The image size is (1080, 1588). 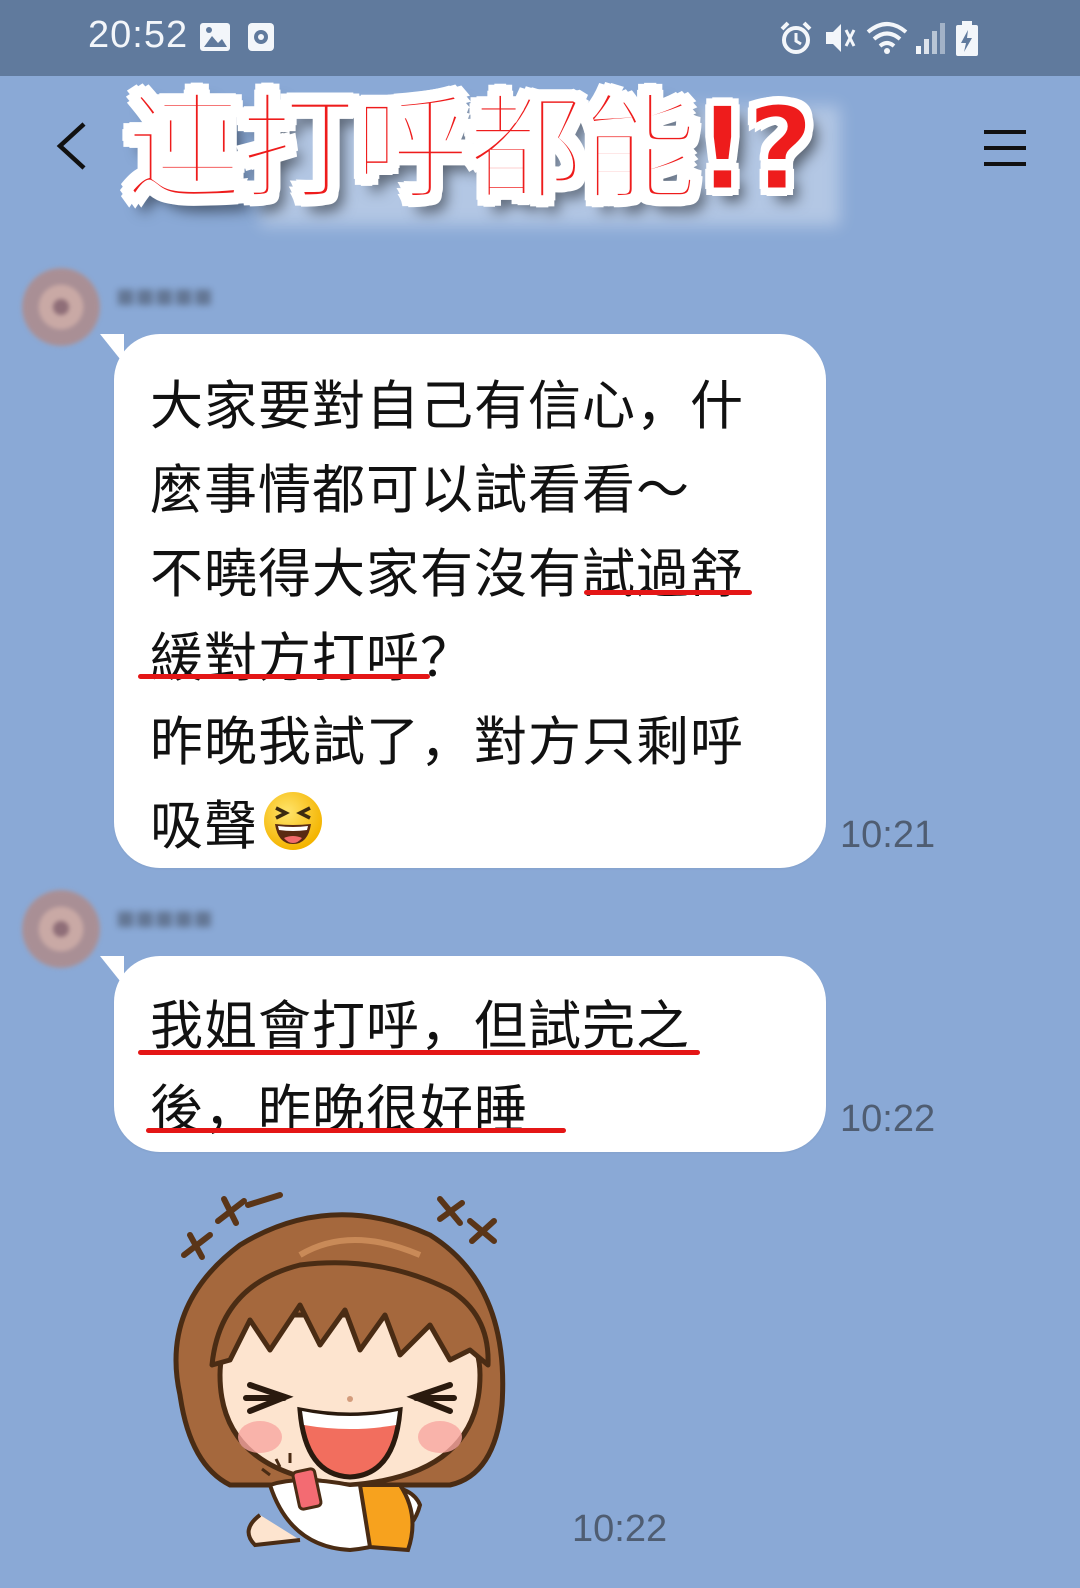 I want to click on back-arrow-icon, so click(x=73, y=146).